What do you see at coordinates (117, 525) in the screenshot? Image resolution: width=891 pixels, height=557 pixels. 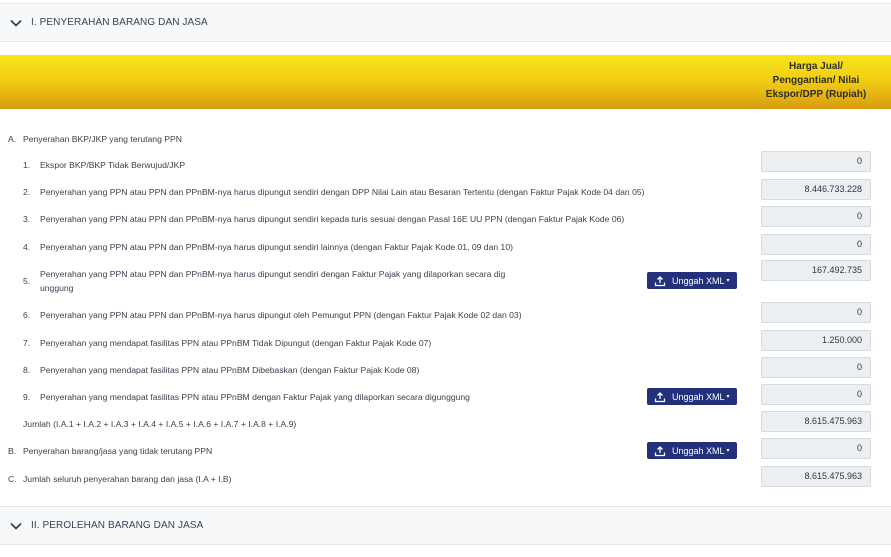 I see `section-title: II. PEROLEHAN BARANG DAN JASA` at bounding box center [117, 525].